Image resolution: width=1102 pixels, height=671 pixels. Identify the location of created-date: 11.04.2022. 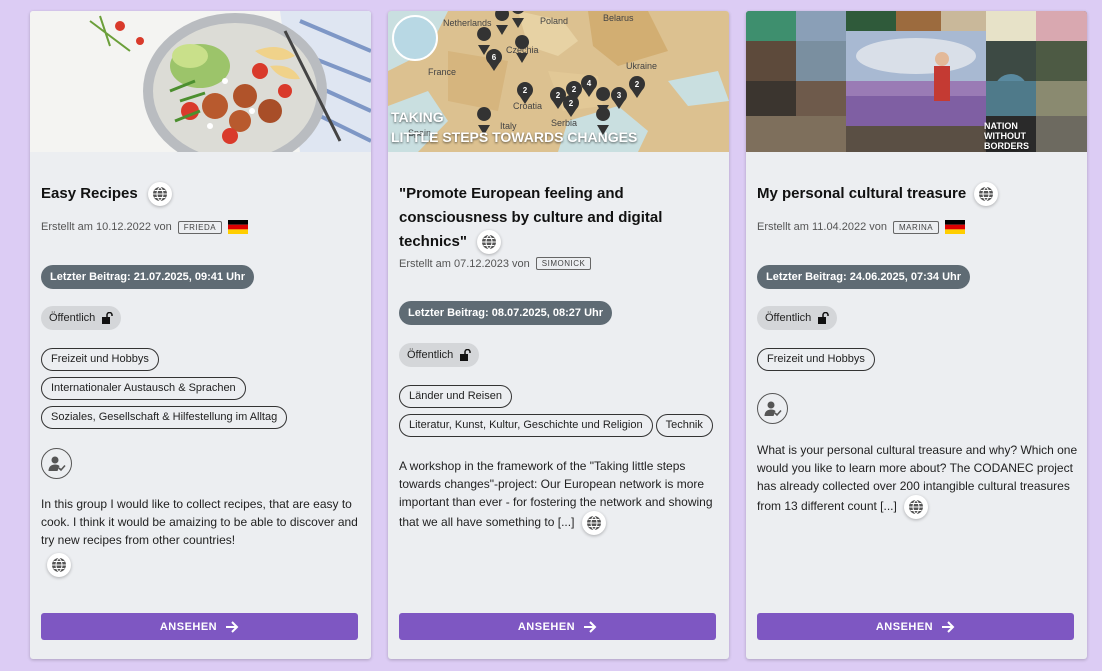
(839, 227).